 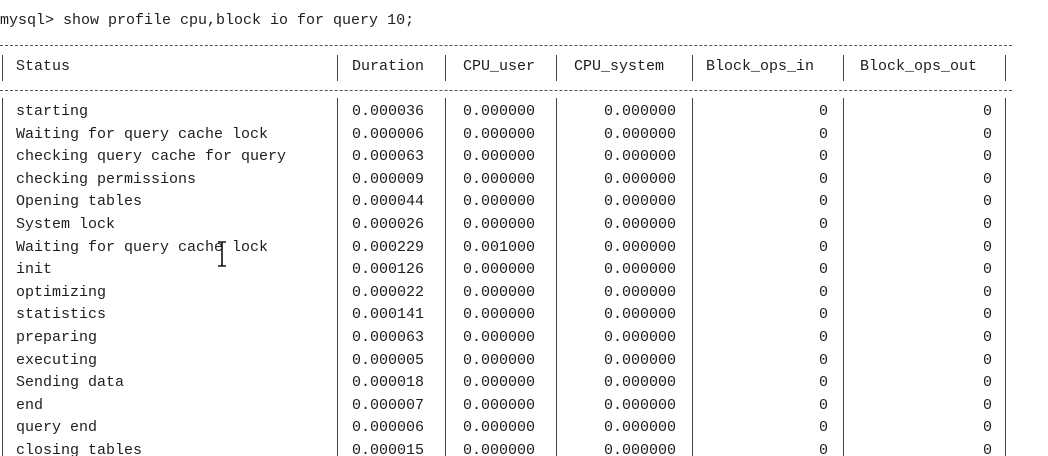 What do you see at coordinates (79, 449) in the screenshot?
I see `table-cell: closing tables` at bounding box center [79, 449].